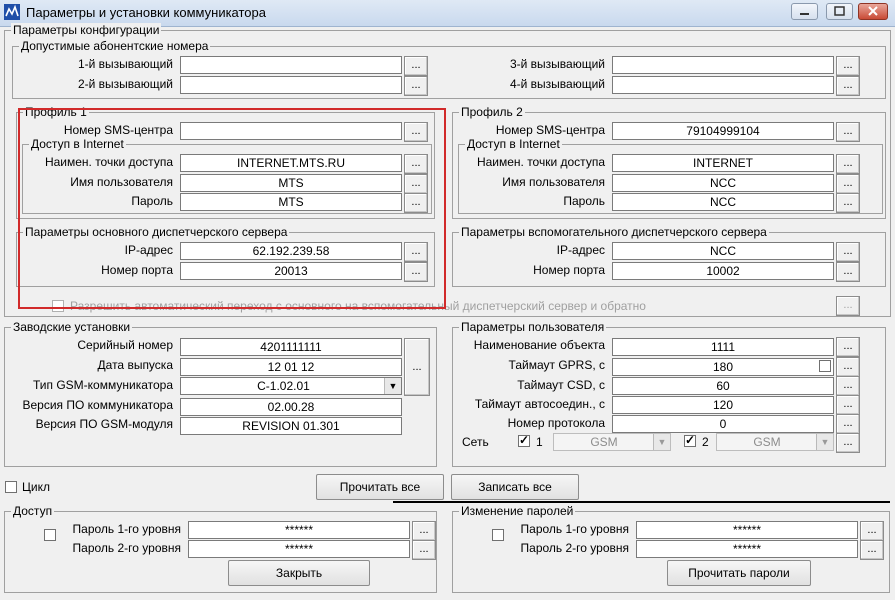 The image size is (895, 600). Describe the element at coordinates (299, 530) in the screenshot. I see `access-level1-field: ******` at that location.